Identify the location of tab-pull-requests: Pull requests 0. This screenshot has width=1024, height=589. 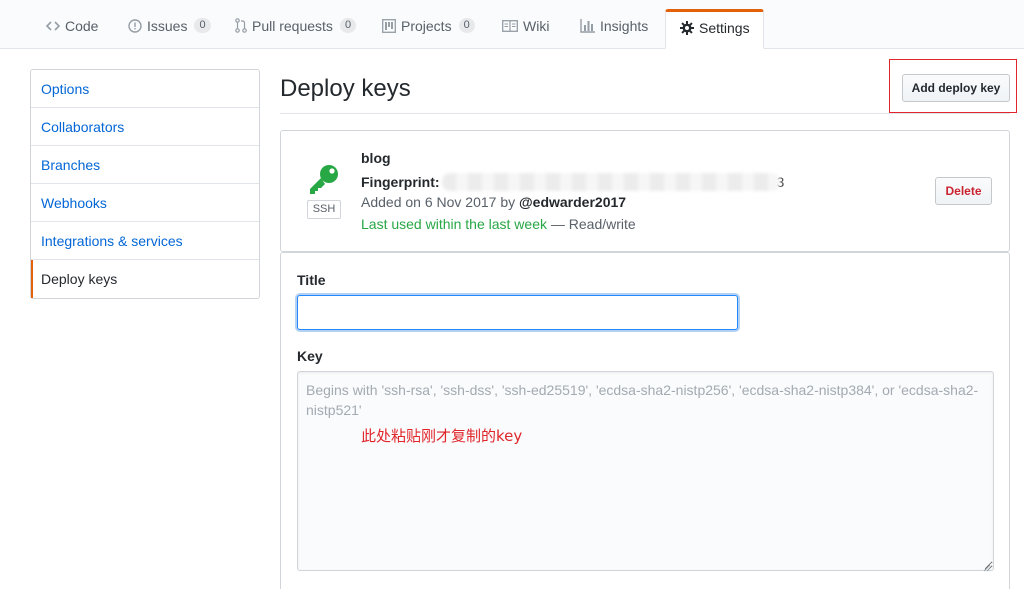
(296, 30).